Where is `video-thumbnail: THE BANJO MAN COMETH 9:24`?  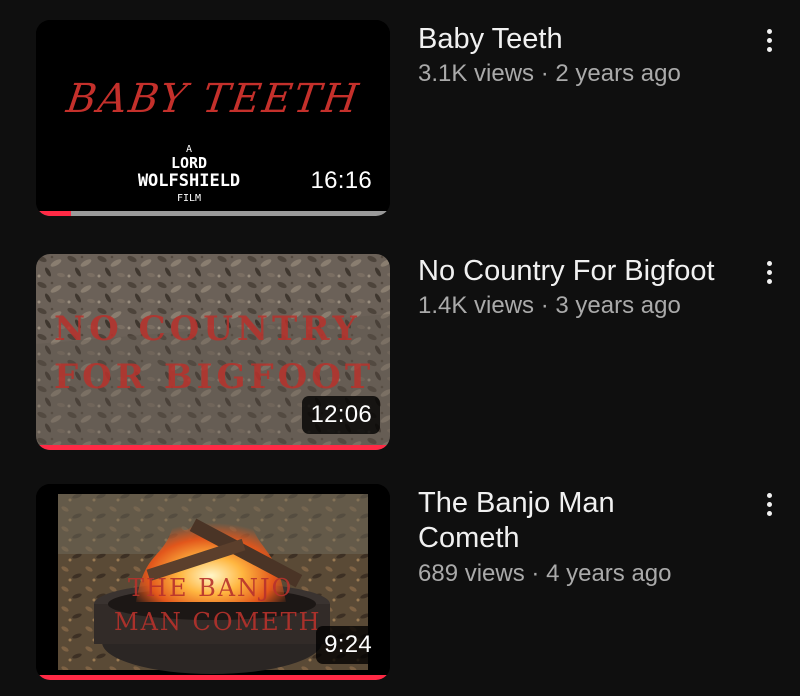
video-thumbnail: THE BANJO MAN COMETH 9:24 is located at coordinates (213, 582).